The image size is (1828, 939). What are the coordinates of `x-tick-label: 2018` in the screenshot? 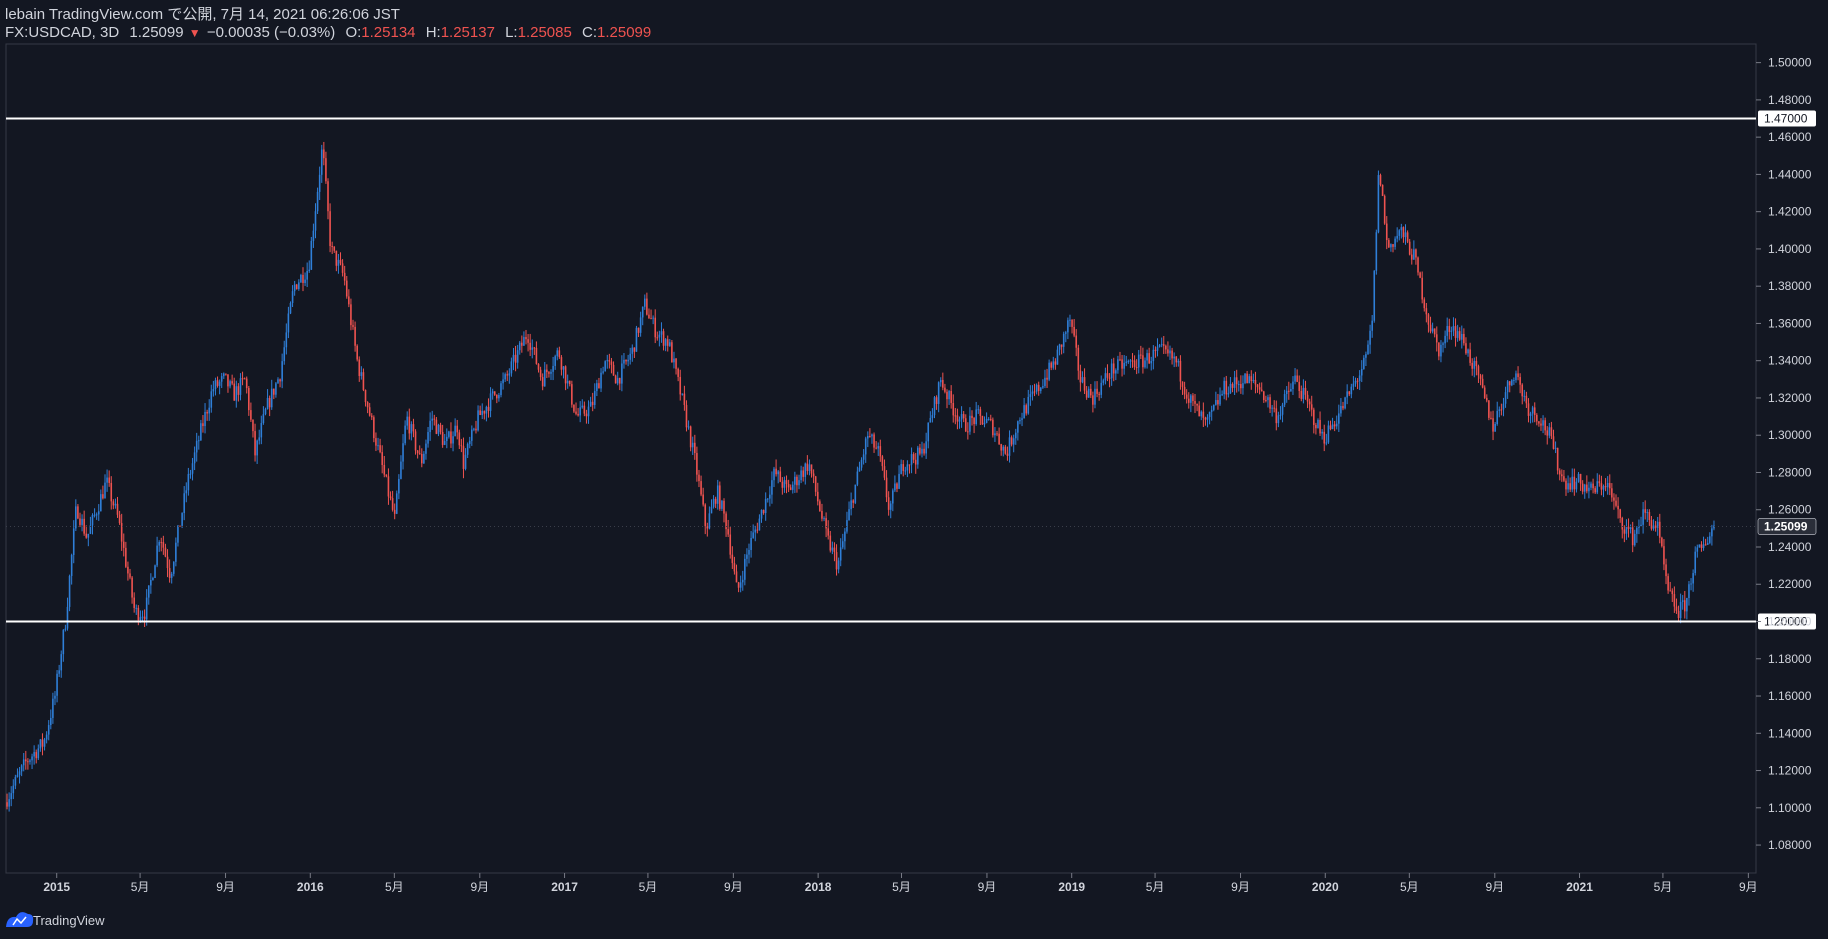 It's located at (818, 887).